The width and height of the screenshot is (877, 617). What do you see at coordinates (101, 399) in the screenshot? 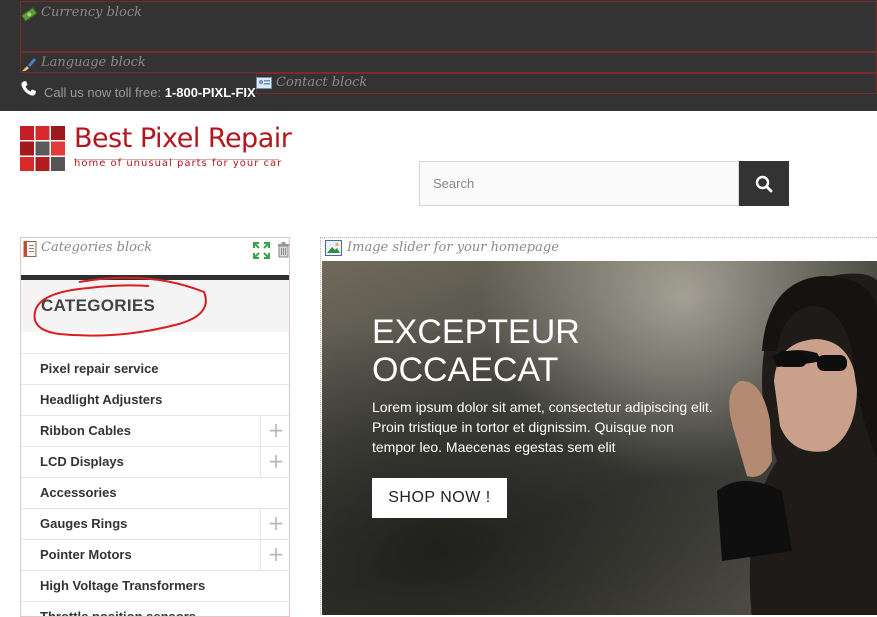
I see `category-label: Headlight Adjusters` at bounding box center [101, 399].